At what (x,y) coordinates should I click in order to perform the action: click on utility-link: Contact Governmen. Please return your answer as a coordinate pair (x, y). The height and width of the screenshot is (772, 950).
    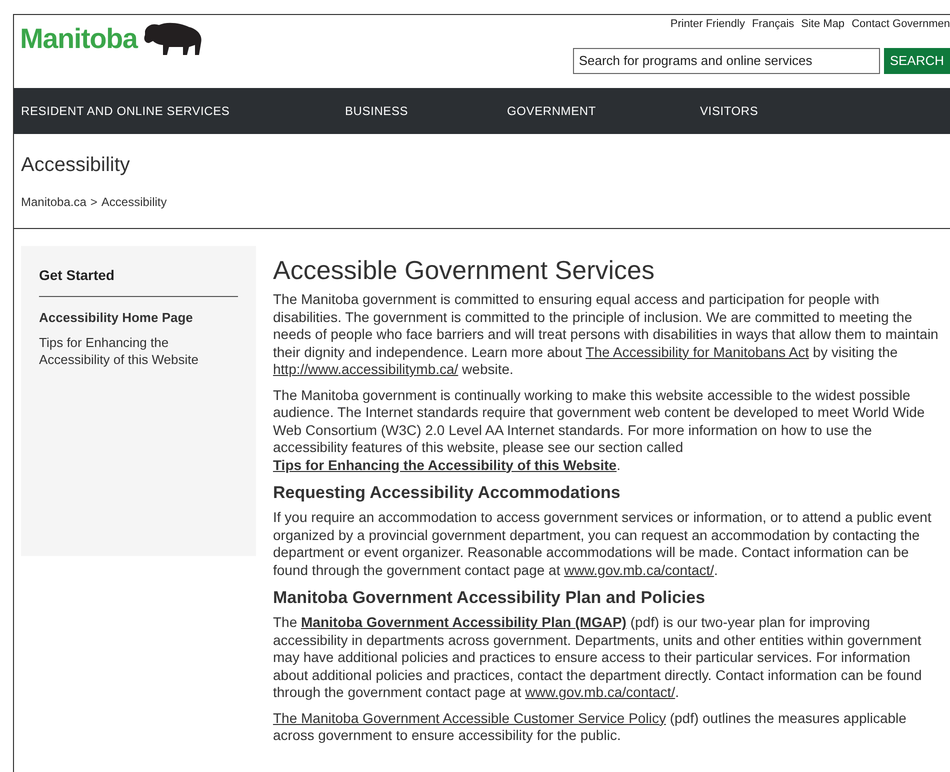
    Looking at the image, I should click on (901, 24).